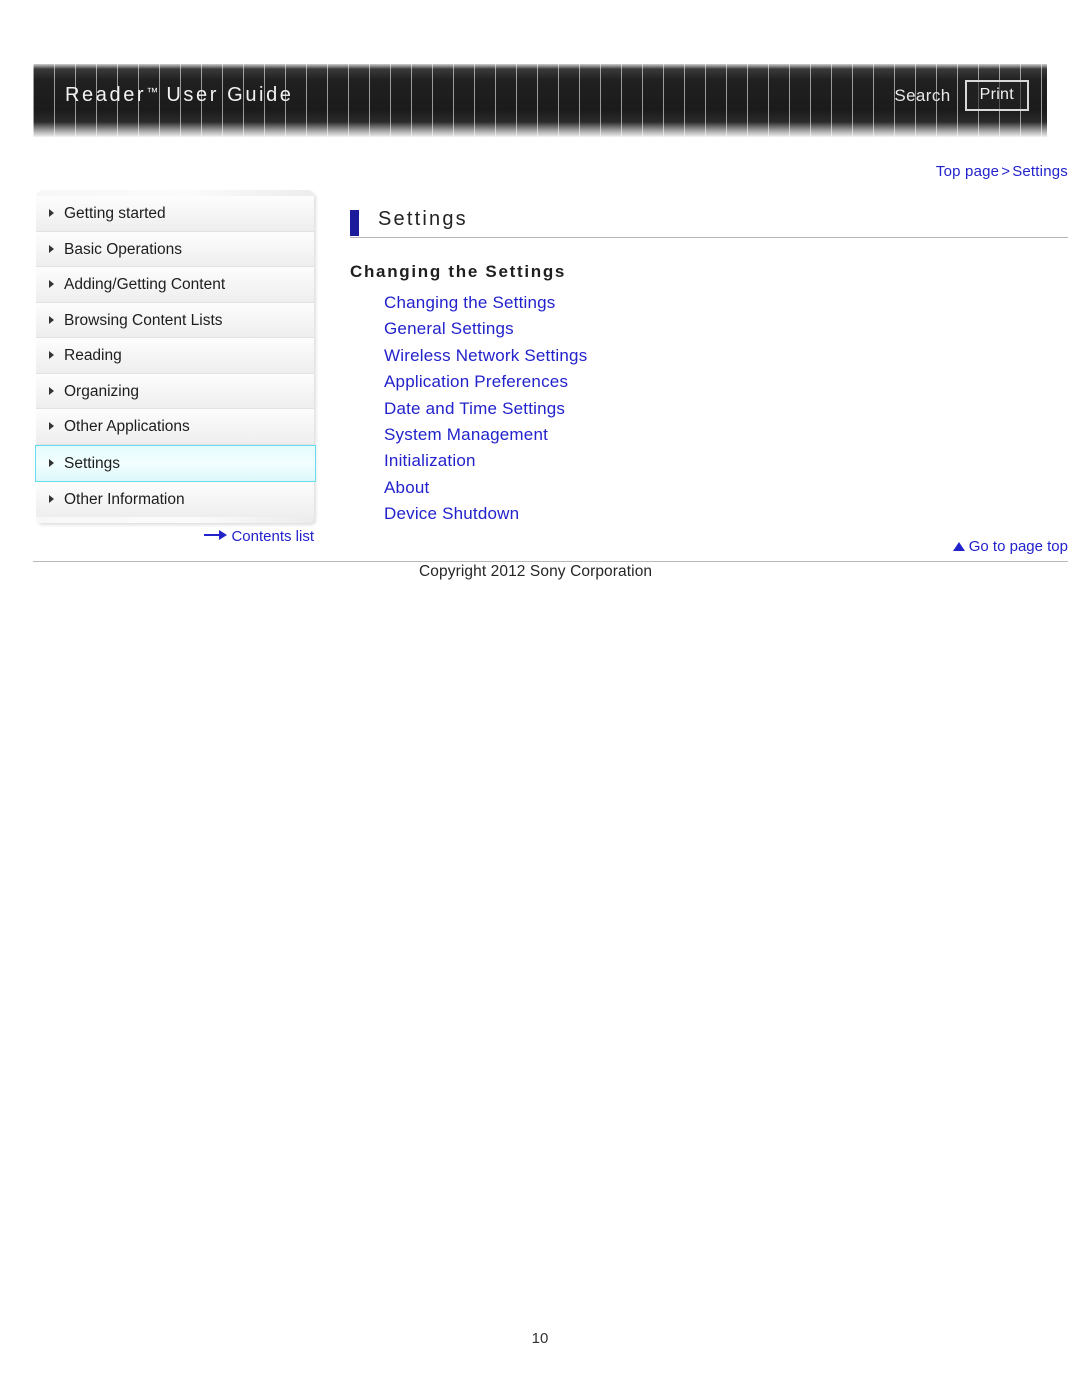  What do you see at coordinates (958, 546) in the screenshot?
I see `triangle-up-icon` at bounding box center [958, 546].